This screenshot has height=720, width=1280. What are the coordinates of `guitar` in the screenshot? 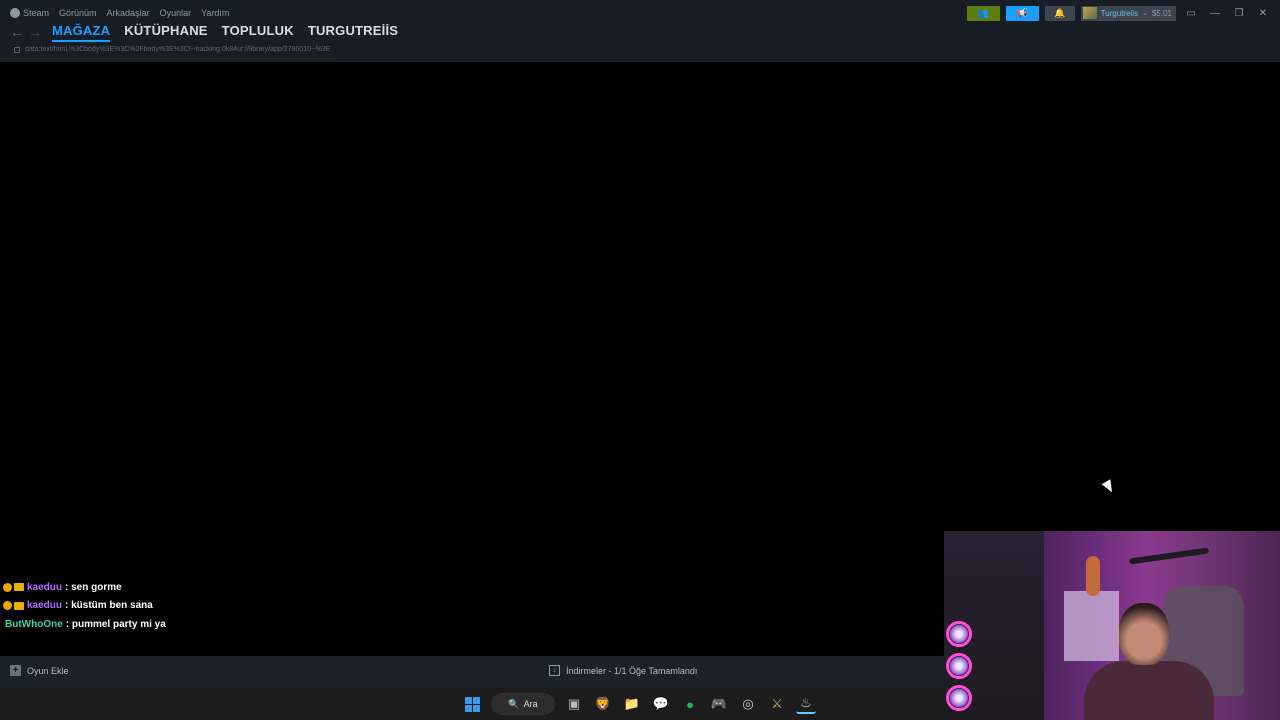 It's located at (1093, 576).